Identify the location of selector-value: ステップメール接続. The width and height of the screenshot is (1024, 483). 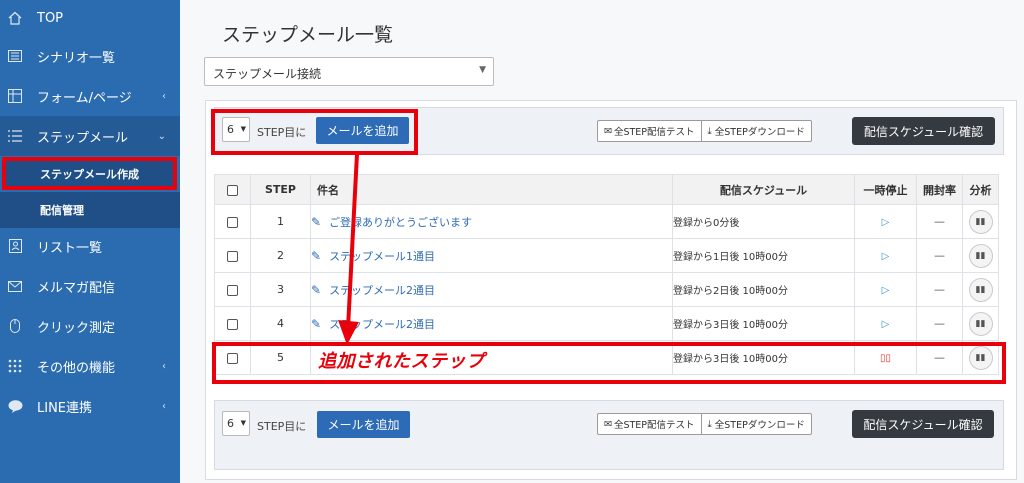
(267, 74).